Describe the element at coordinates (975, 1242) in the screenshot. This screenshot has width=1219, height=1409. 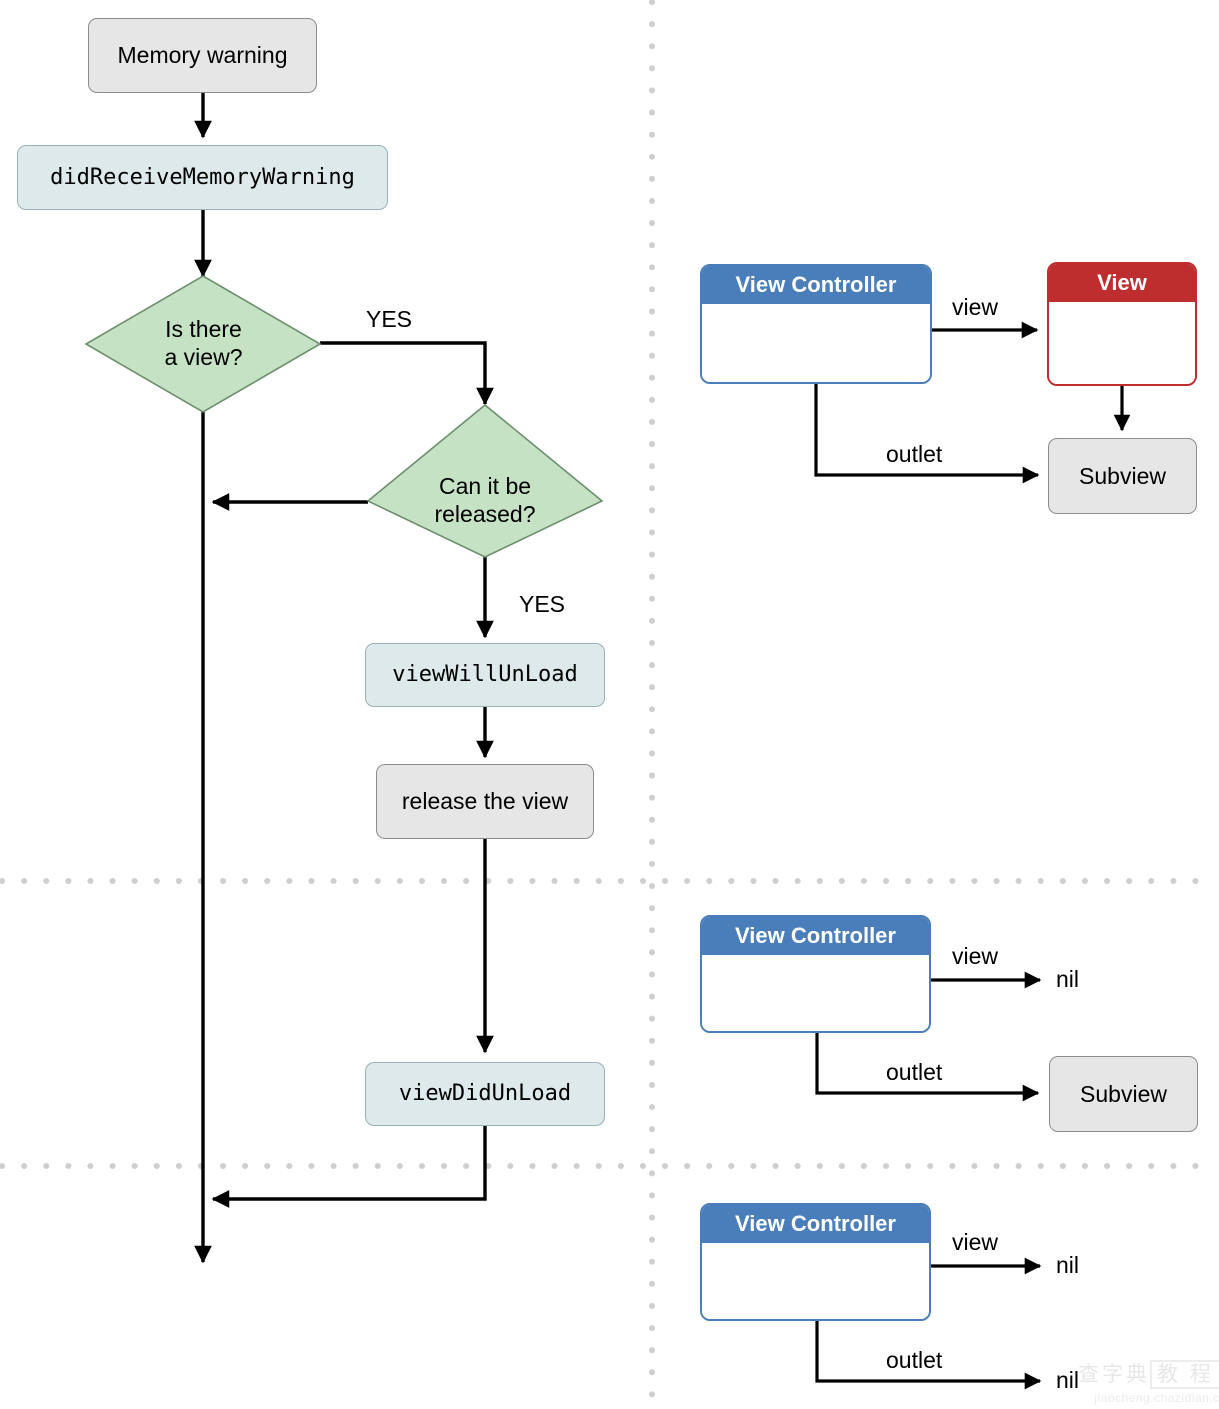
I see `panel-bottom-view-edge-label: view` at that location.